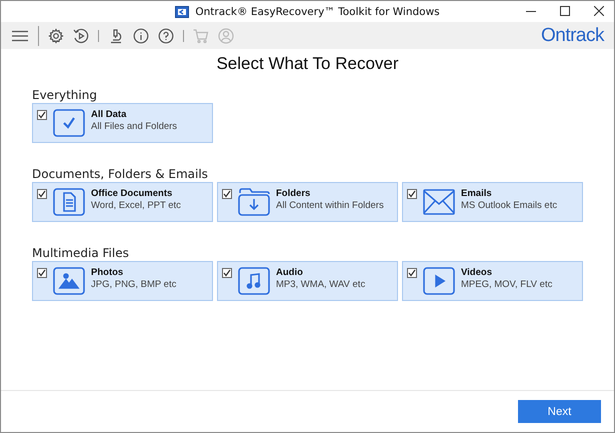 The height and width of the screenshot is (433, 615). I want to click on microscope-icon, so click(116, 36).